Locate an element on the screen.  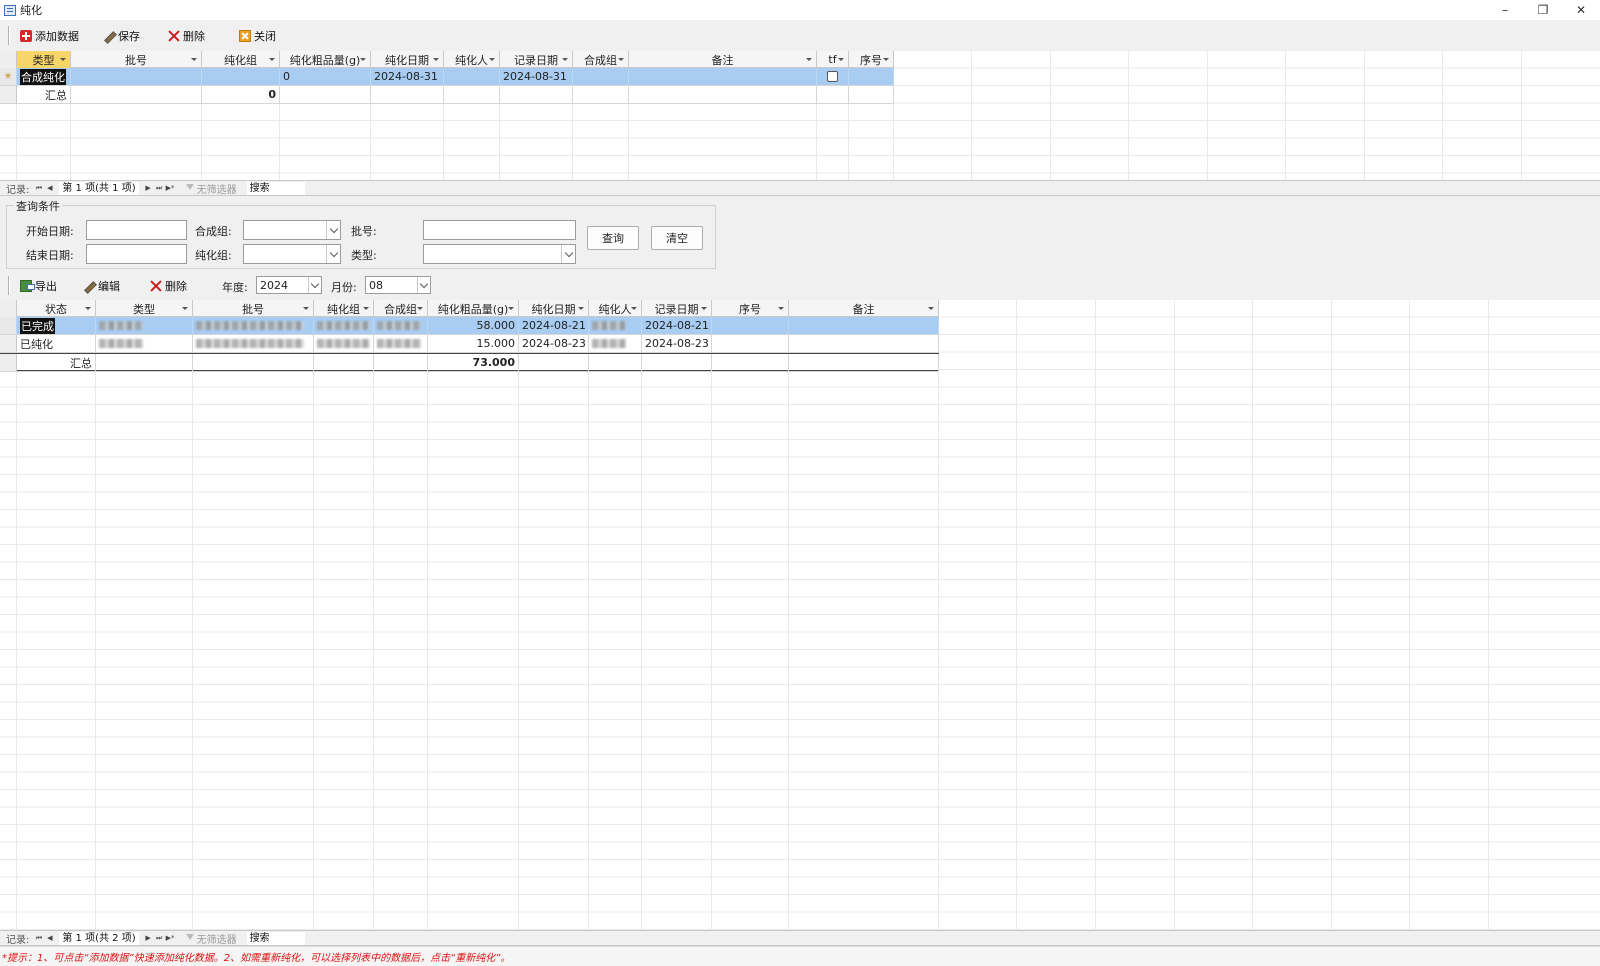
crude-amount-cell: 15.000 is located at coordinates (473, 344).